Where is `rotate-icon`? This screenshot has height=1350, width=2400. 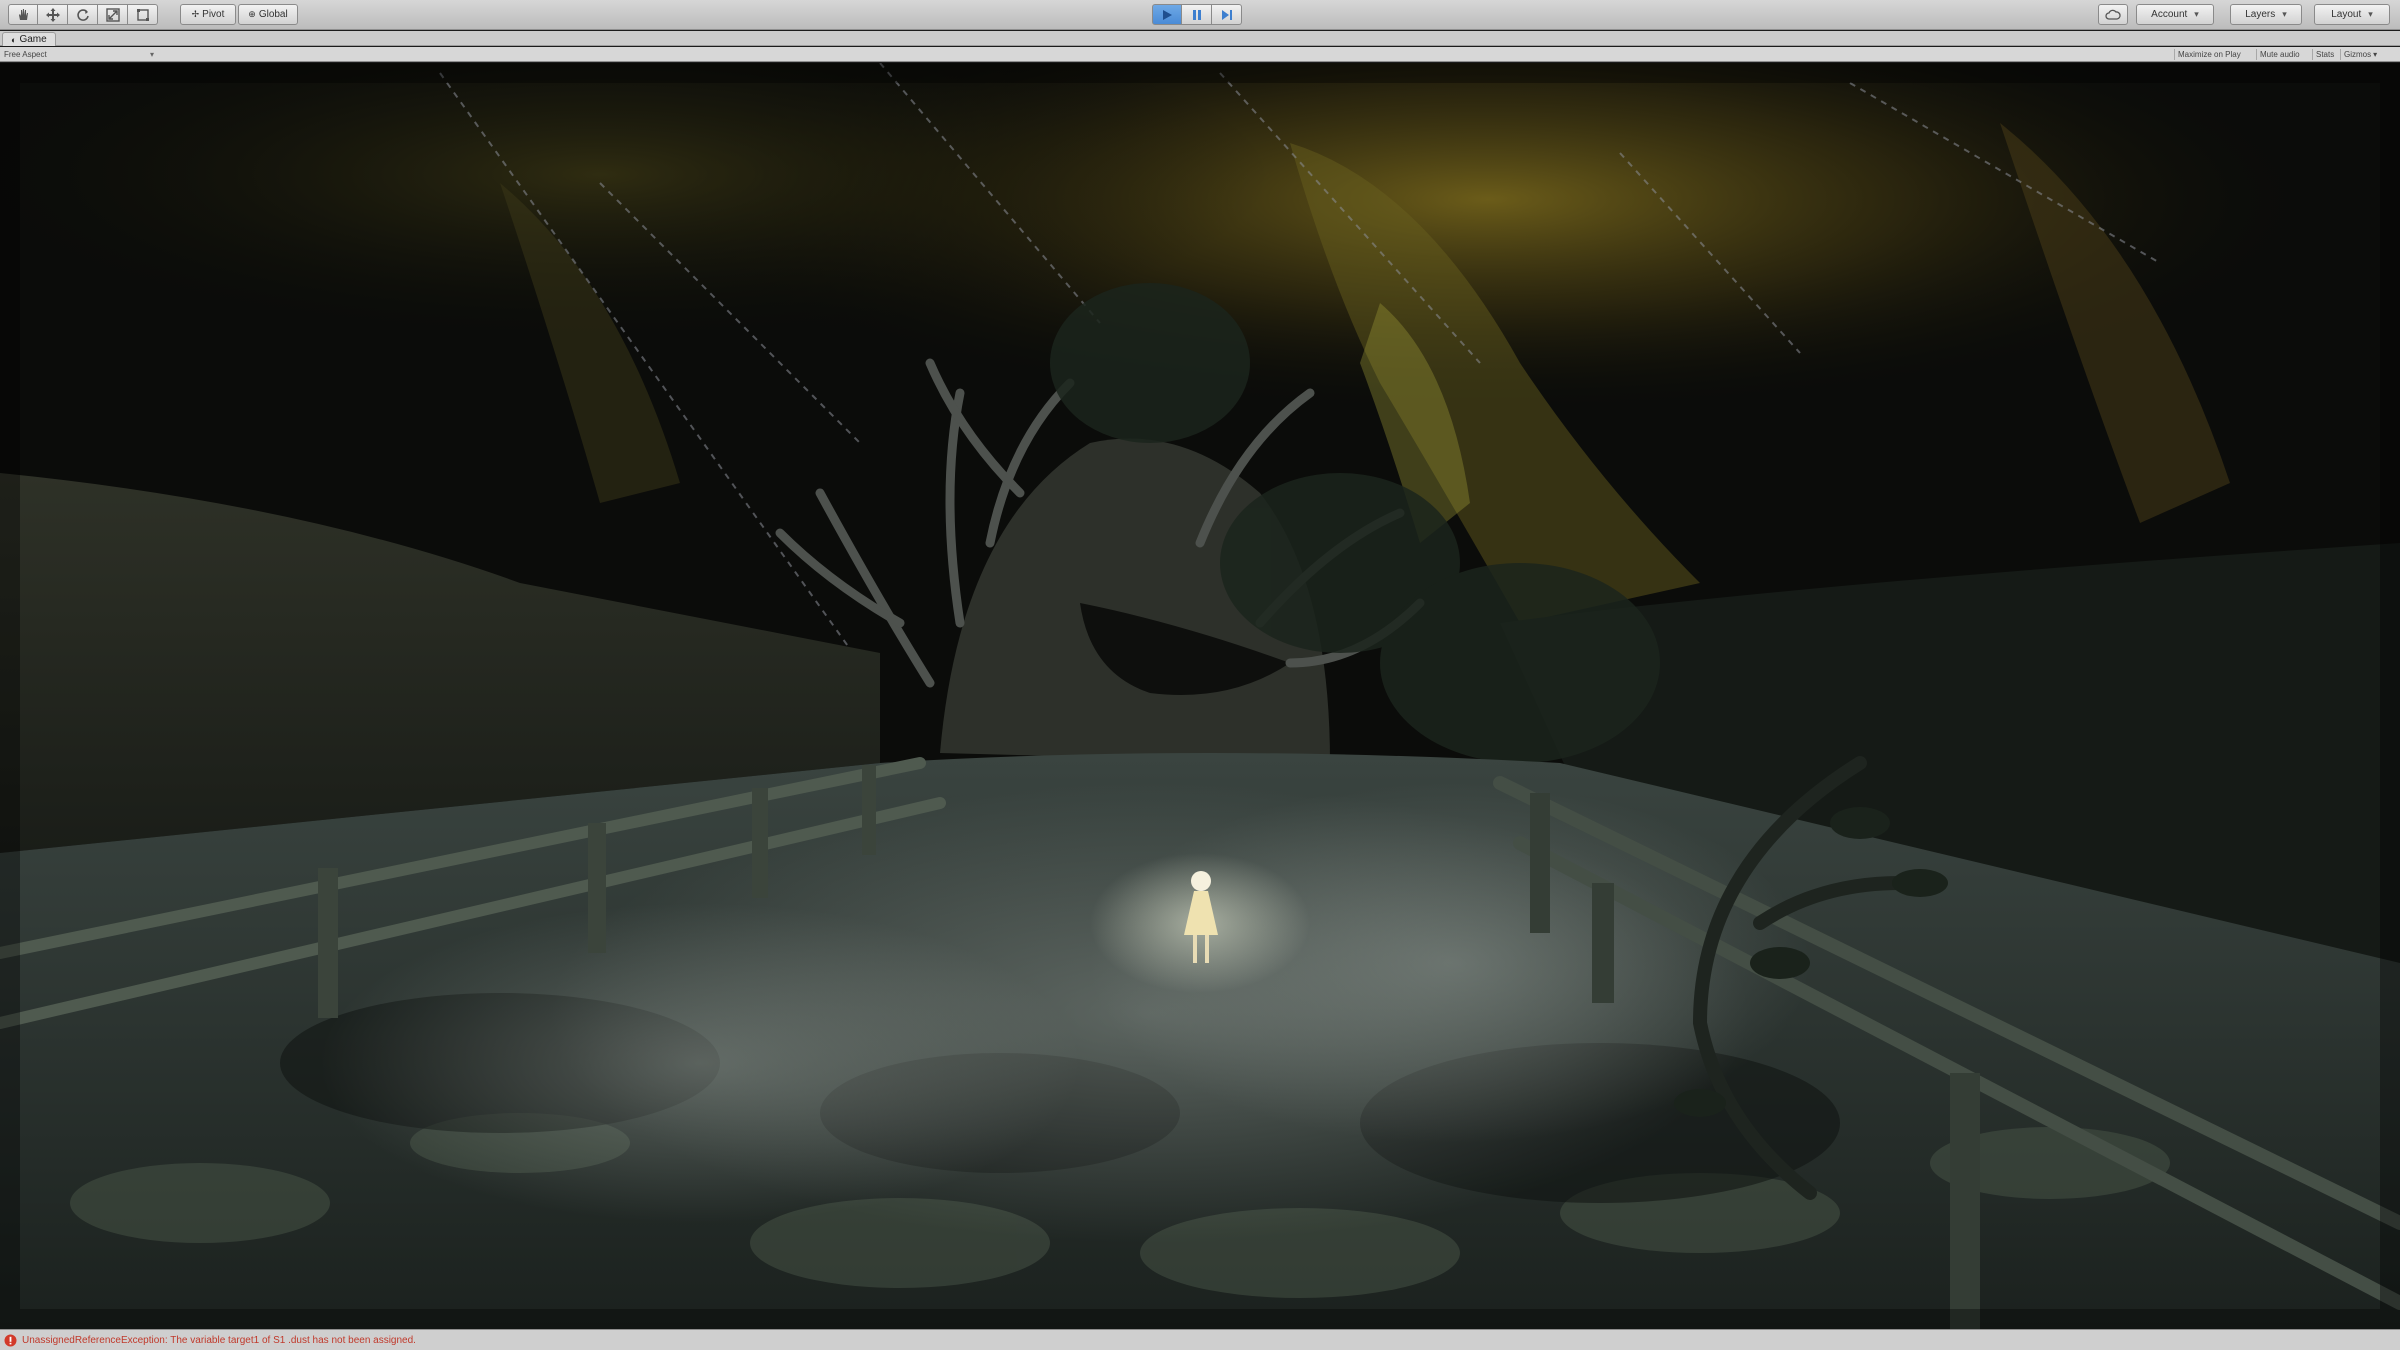 rotate-icon is located at coordinates (82, 14).